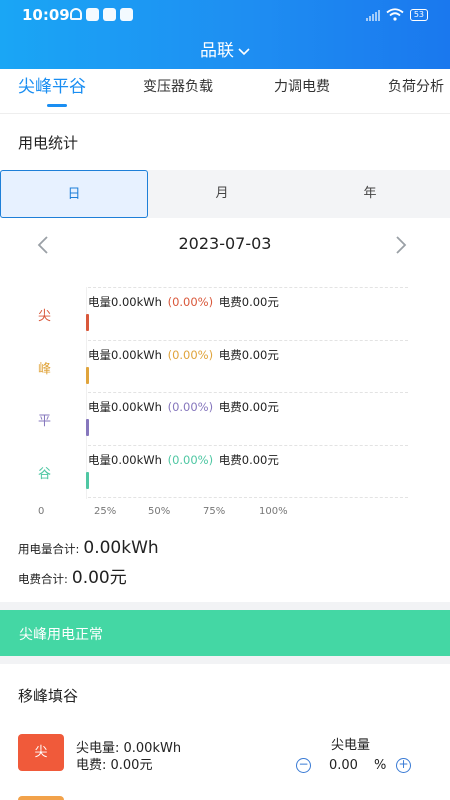  I want to click on row-label: 尖, so click(45, 316).